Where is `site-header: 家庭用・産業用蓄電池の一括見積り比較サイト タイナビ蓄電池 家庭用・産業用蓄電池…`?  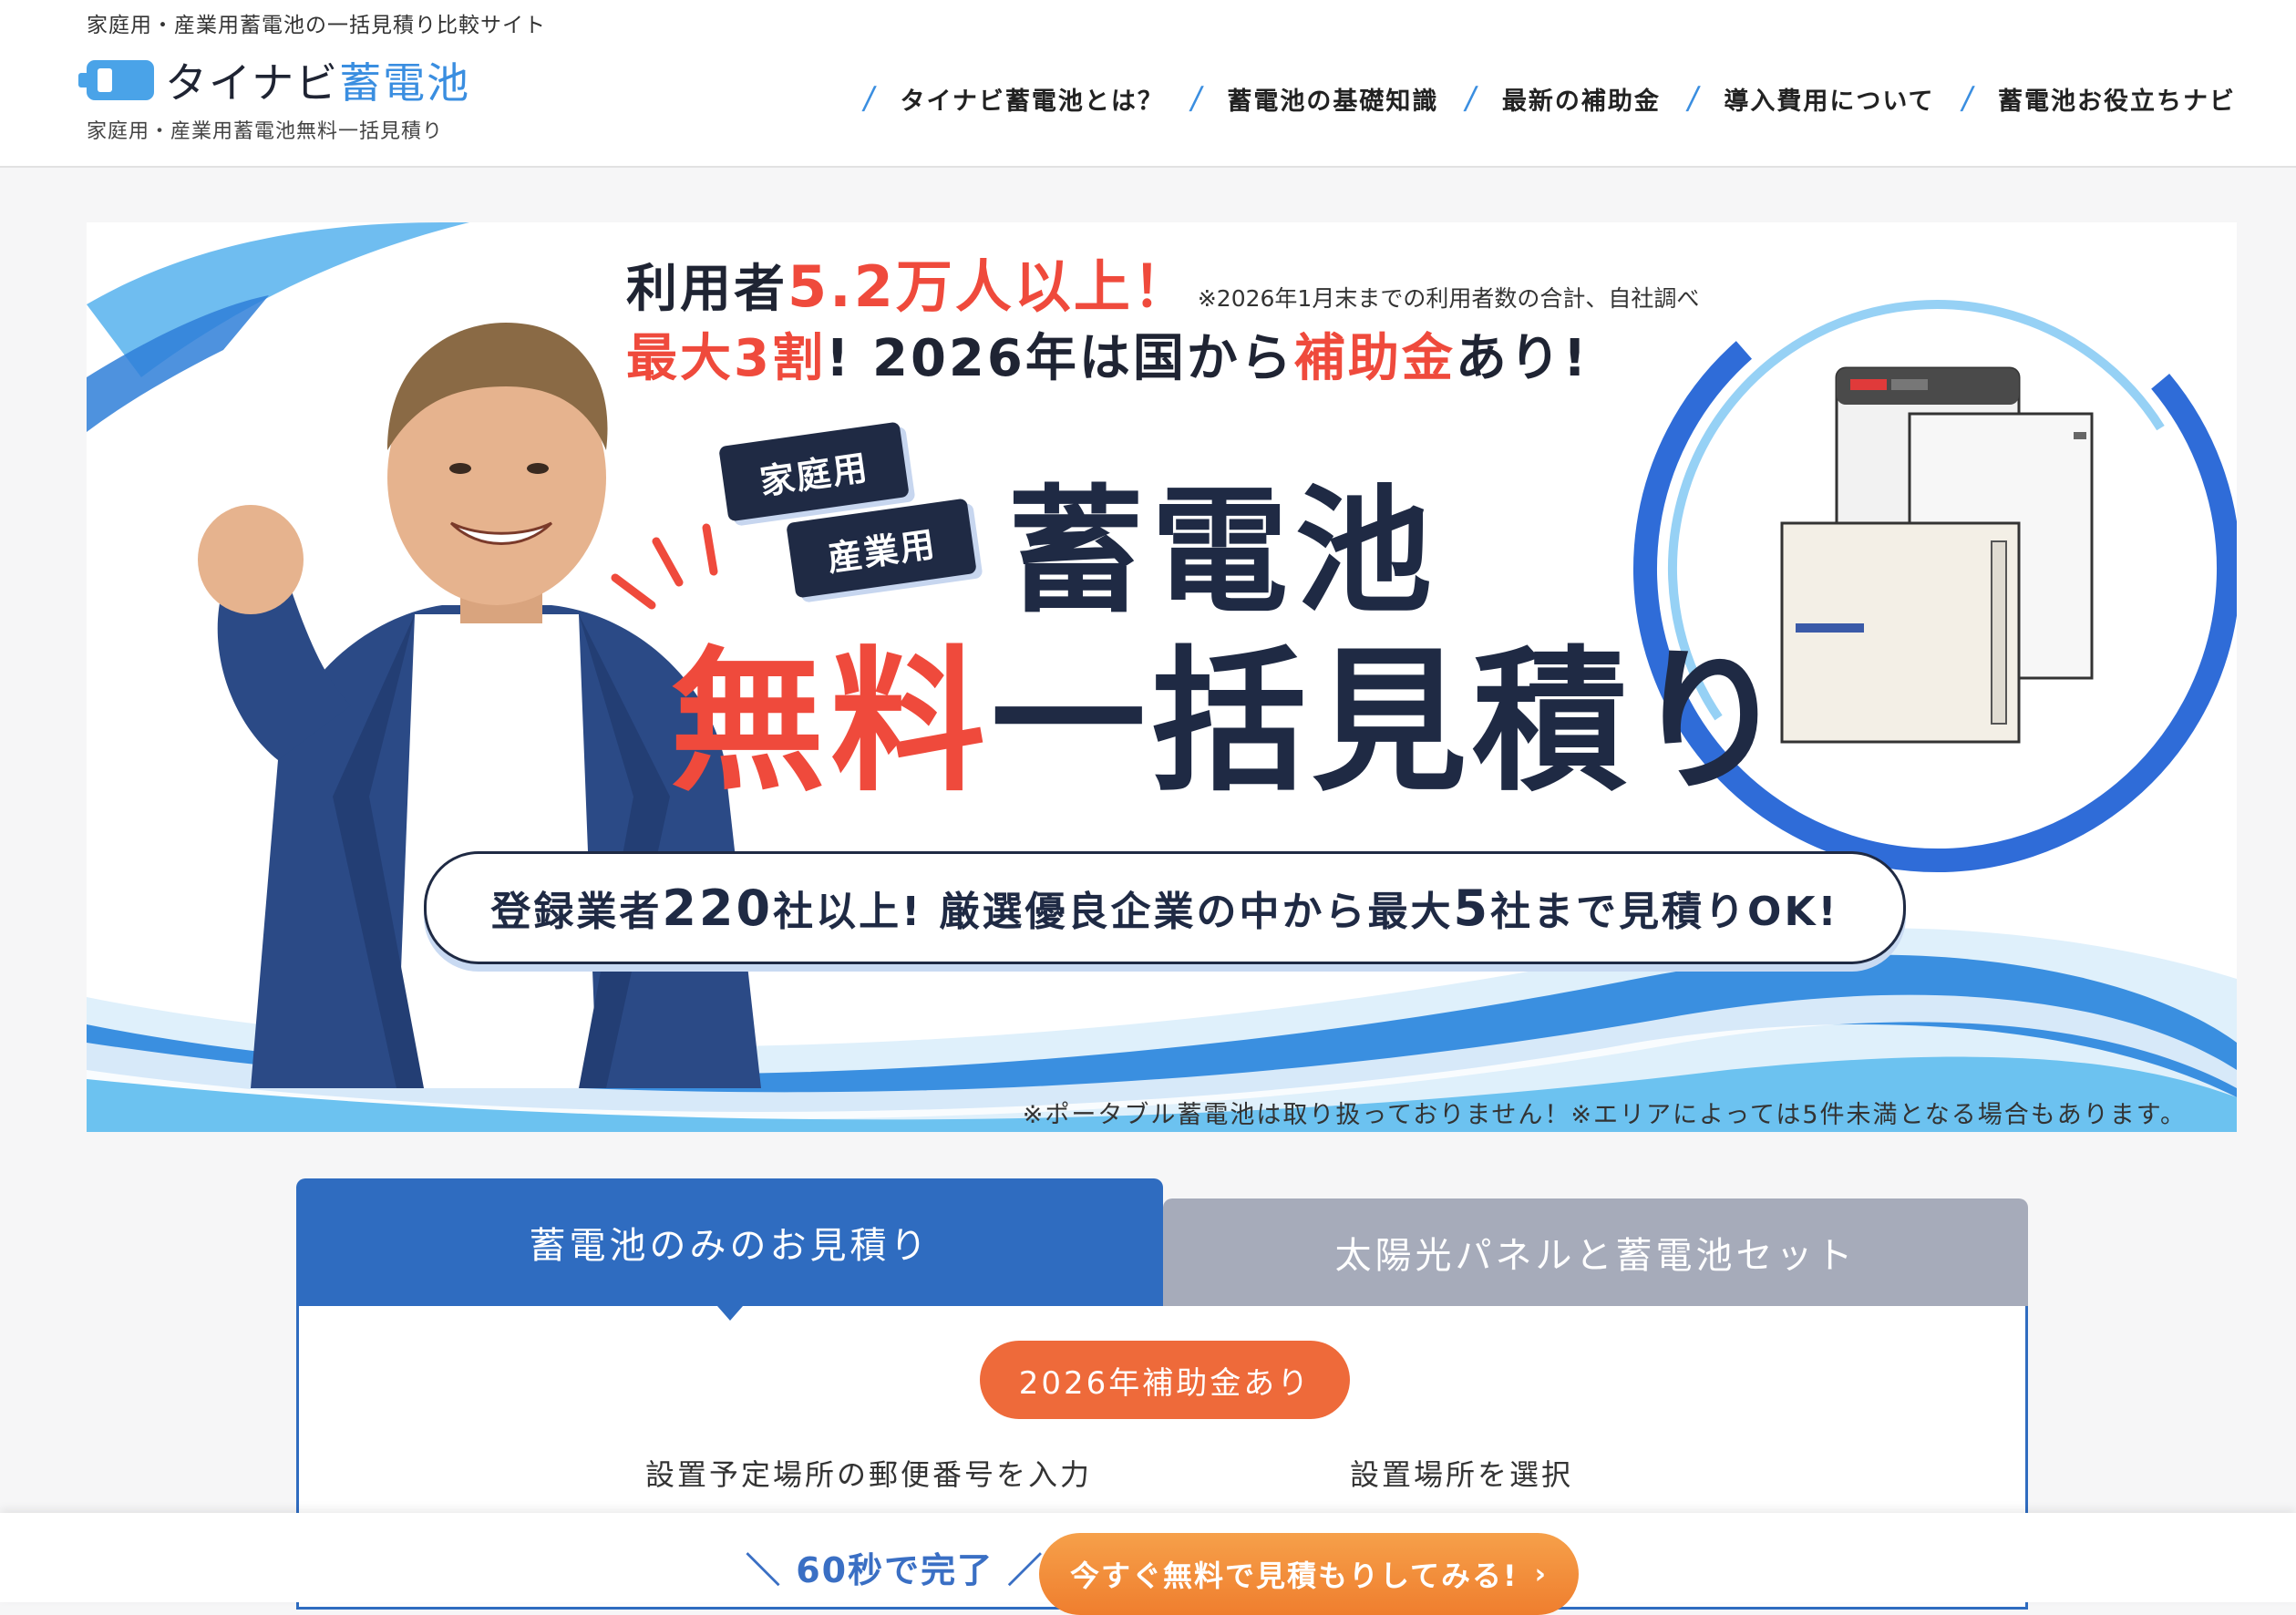
site-header: 家庭用・産業用蓄電池の一括見積り比較サイト タイナビ蓄電池 家庭用・産業用蓄電池… is located at coordinates (1148, 84).